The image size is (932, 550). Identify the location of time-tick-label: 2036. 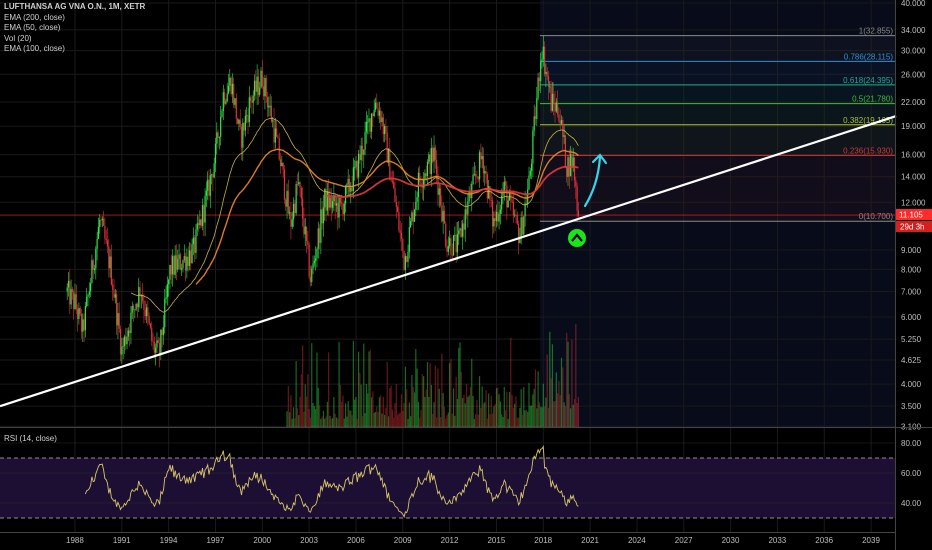
(824, 540).